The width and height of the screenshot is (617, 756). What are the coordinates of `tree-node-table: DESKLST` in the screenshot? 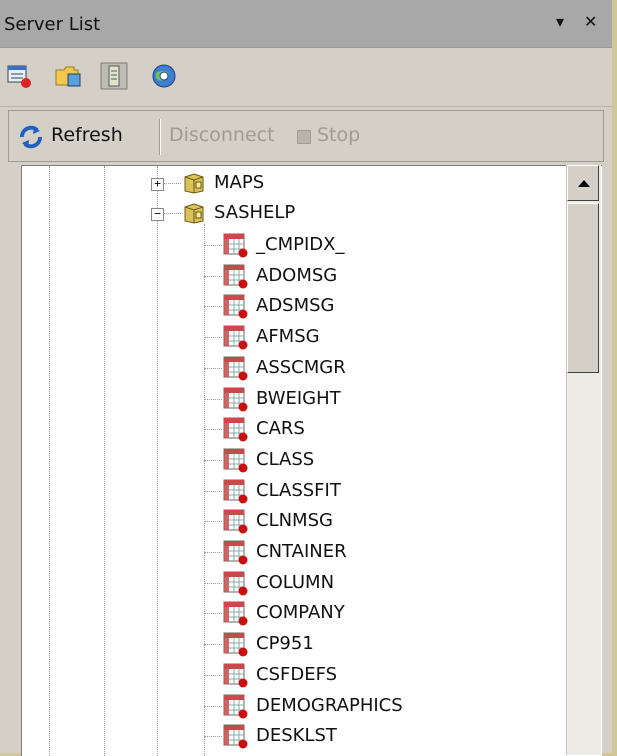 It's located at (292, 736).